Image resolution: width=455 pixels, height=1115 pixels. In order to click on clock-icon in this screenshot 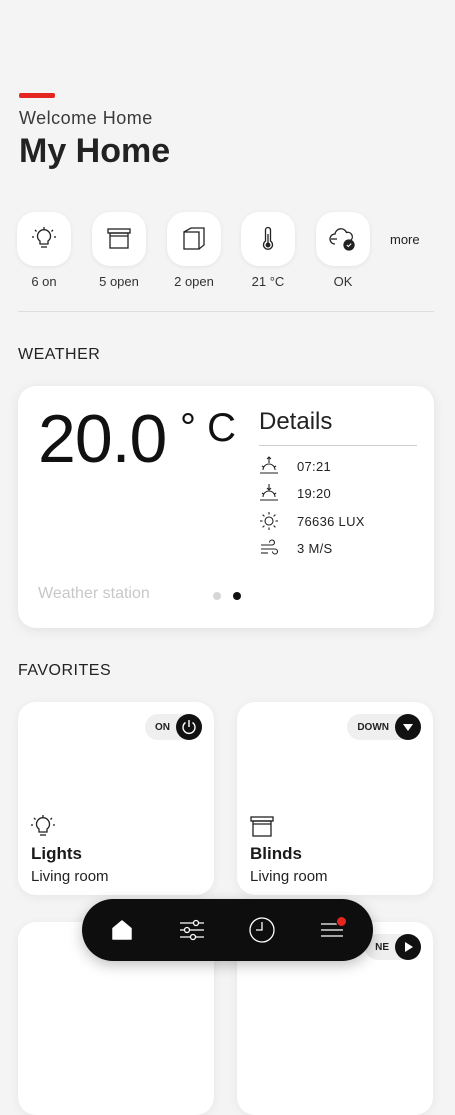, I will do `click(262, 930)`.